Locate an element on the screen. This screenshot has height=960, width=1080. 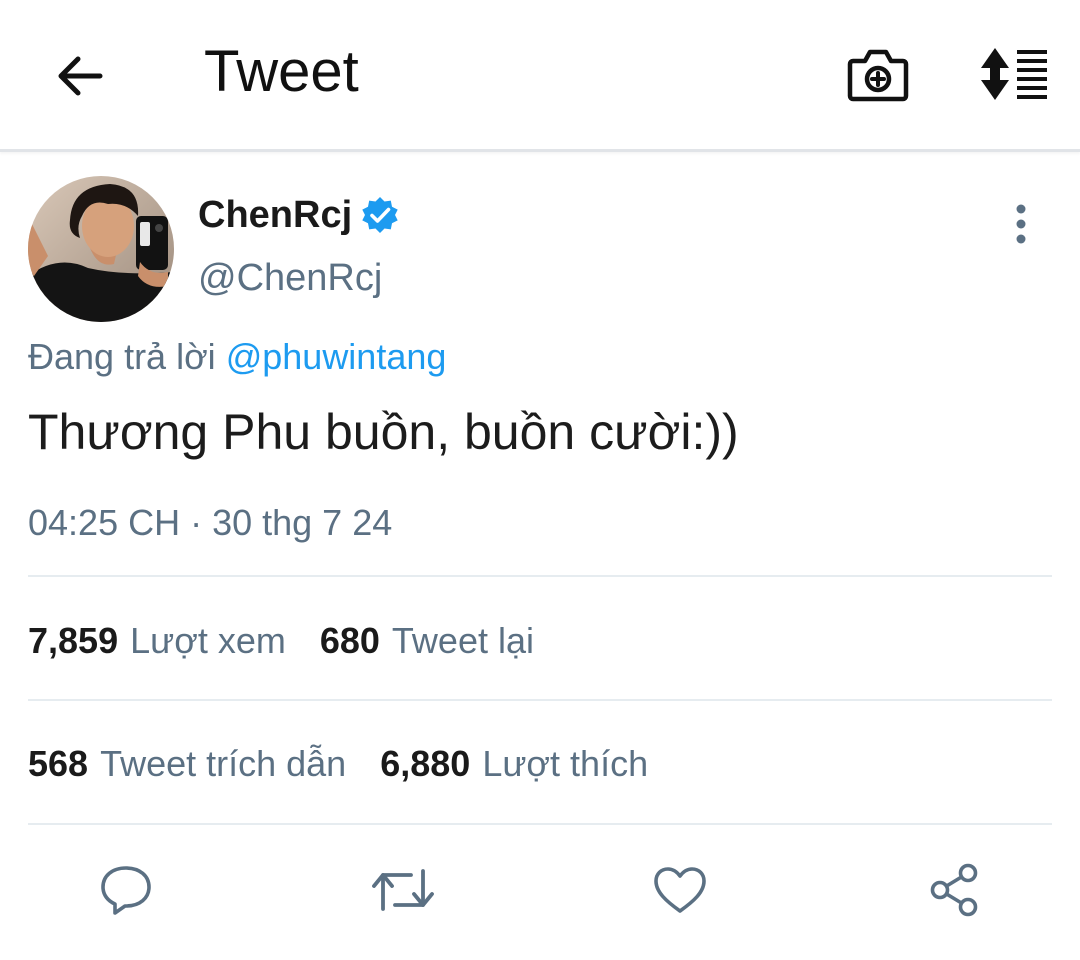
more-vertical-icon is located at coordinates (1021, 224).